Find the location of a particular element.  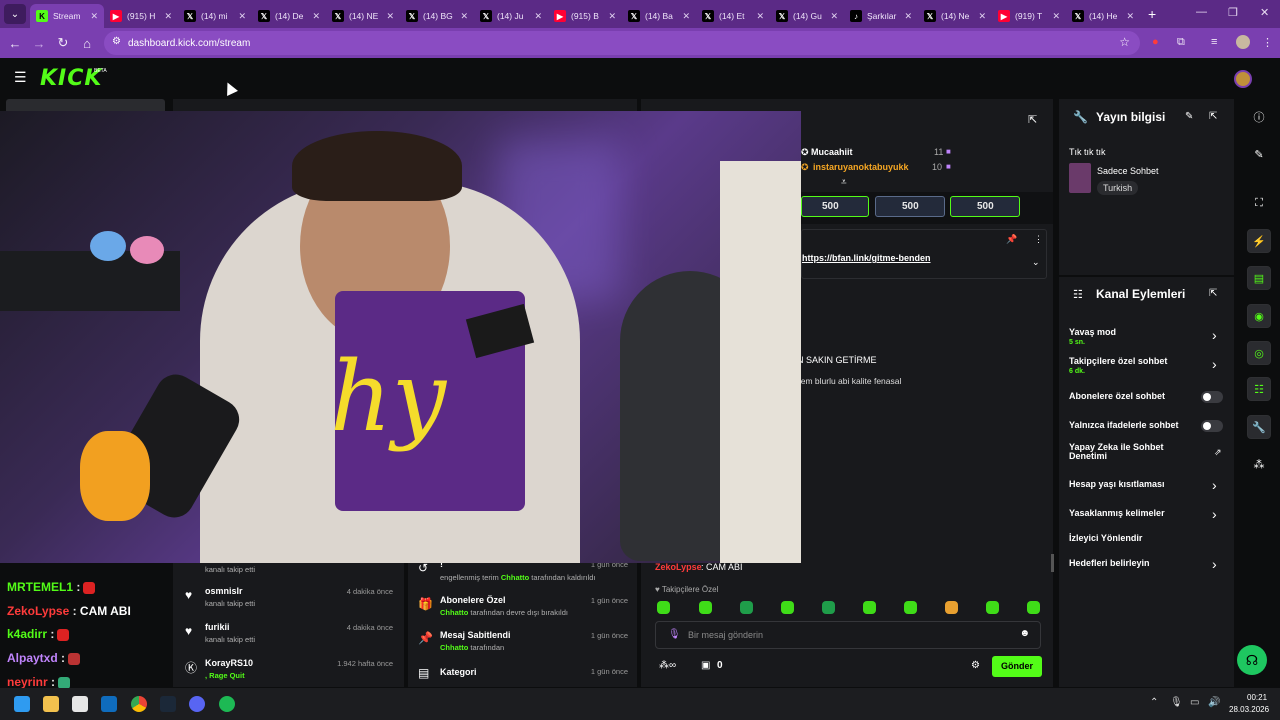

reading-list-icon: ≡ is located at coordinates (1214, 42).